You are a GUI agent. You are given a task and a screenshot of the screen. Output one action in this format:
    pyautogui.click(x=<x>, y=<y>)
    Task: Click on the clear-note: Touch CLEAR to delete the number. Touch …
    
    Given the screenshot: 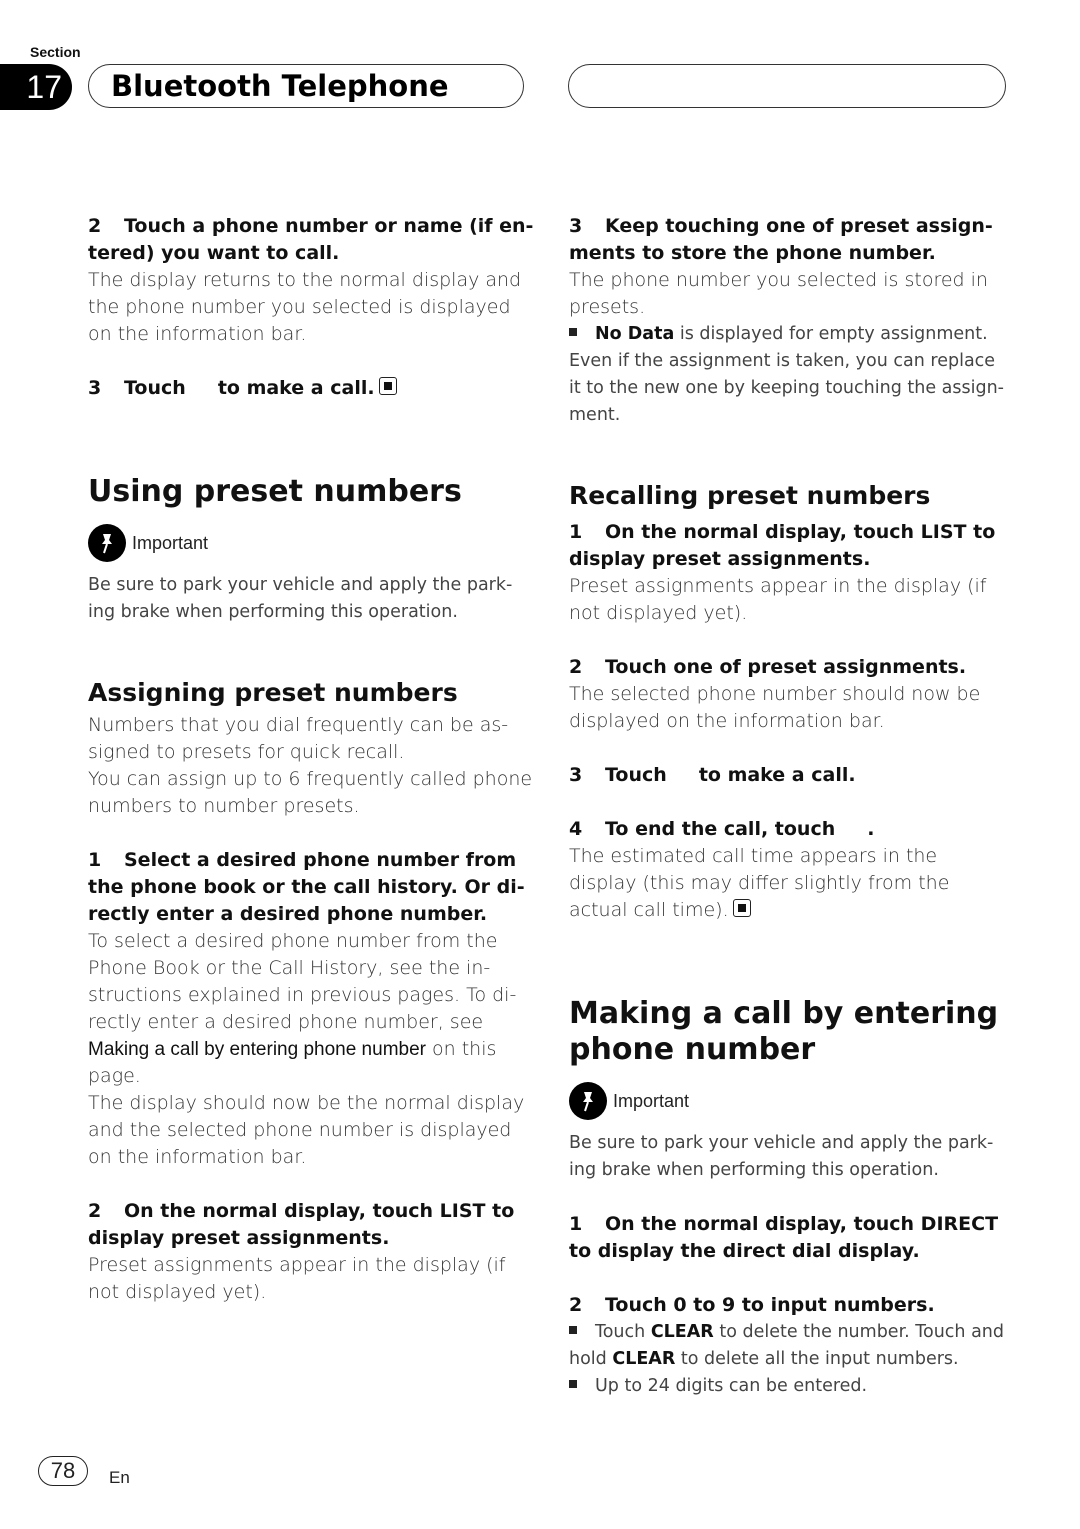 What is the action you would take?
    pyautogui.click(x=786, y=1345)
    